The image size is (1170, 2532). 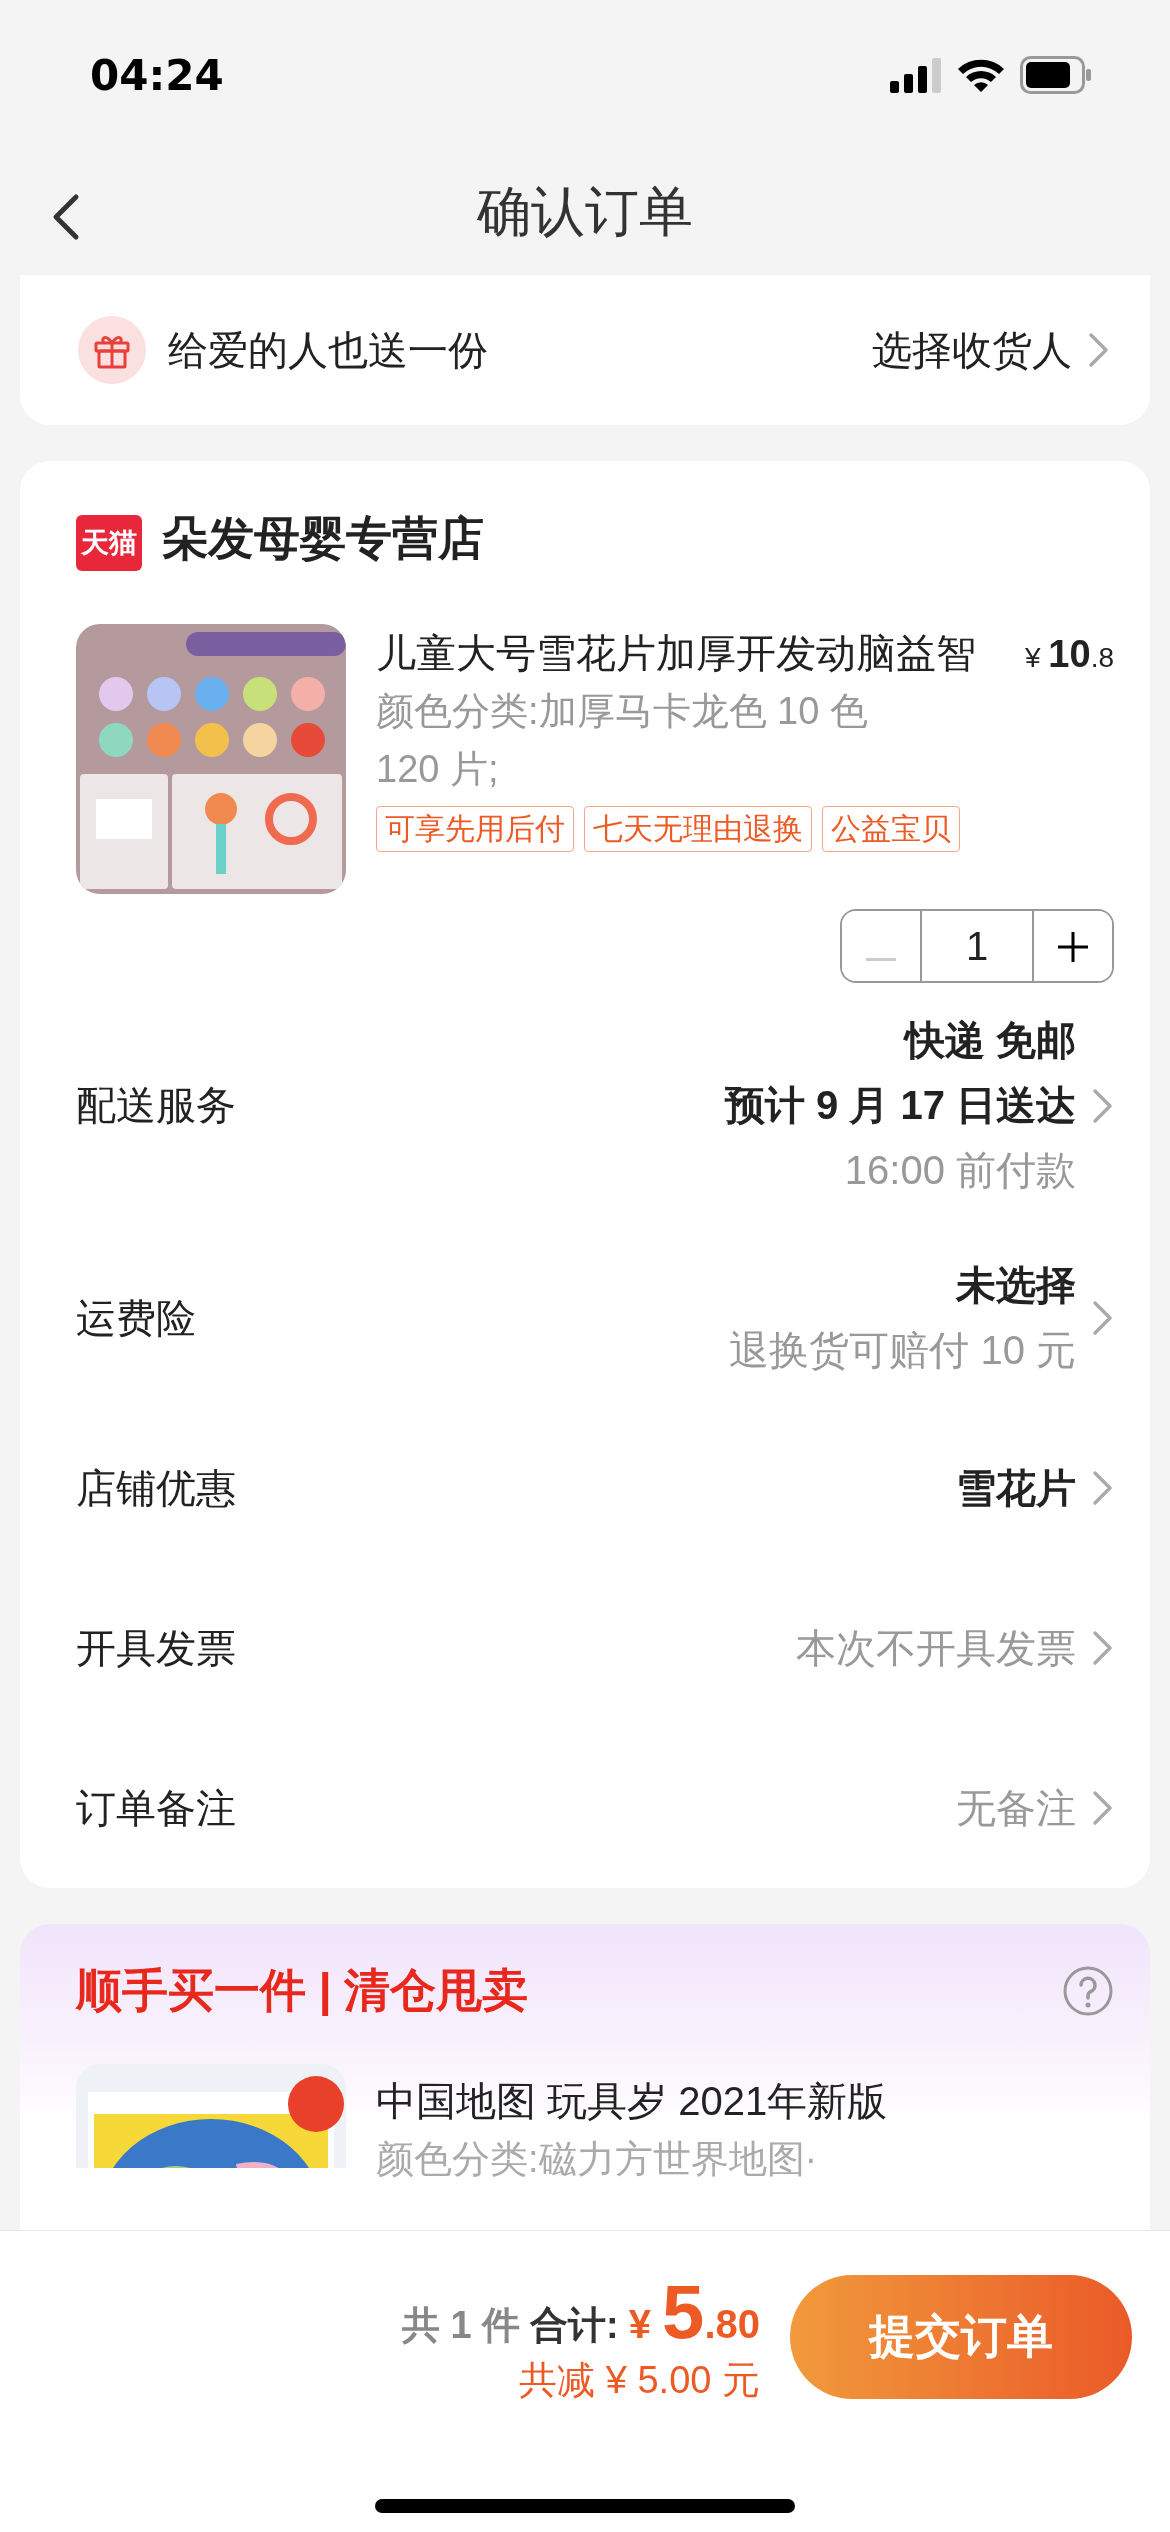 I want to click on product-price: ¥ 10.8, so click(x=1069, y=654).